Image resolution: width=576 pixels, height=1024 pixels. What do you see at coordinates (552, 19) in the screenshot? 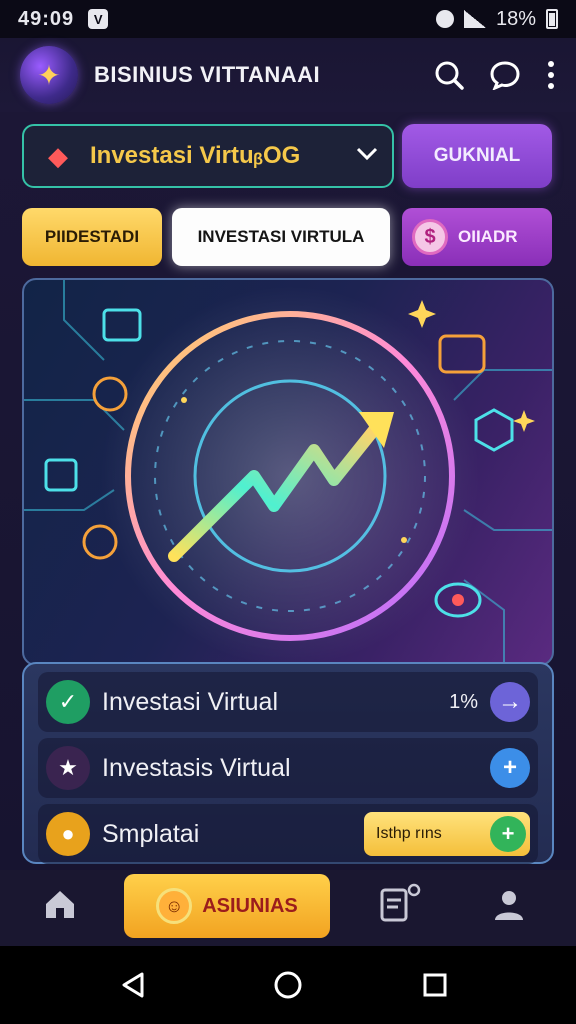
I see `battery-icon` at bounding box center [552, 19].